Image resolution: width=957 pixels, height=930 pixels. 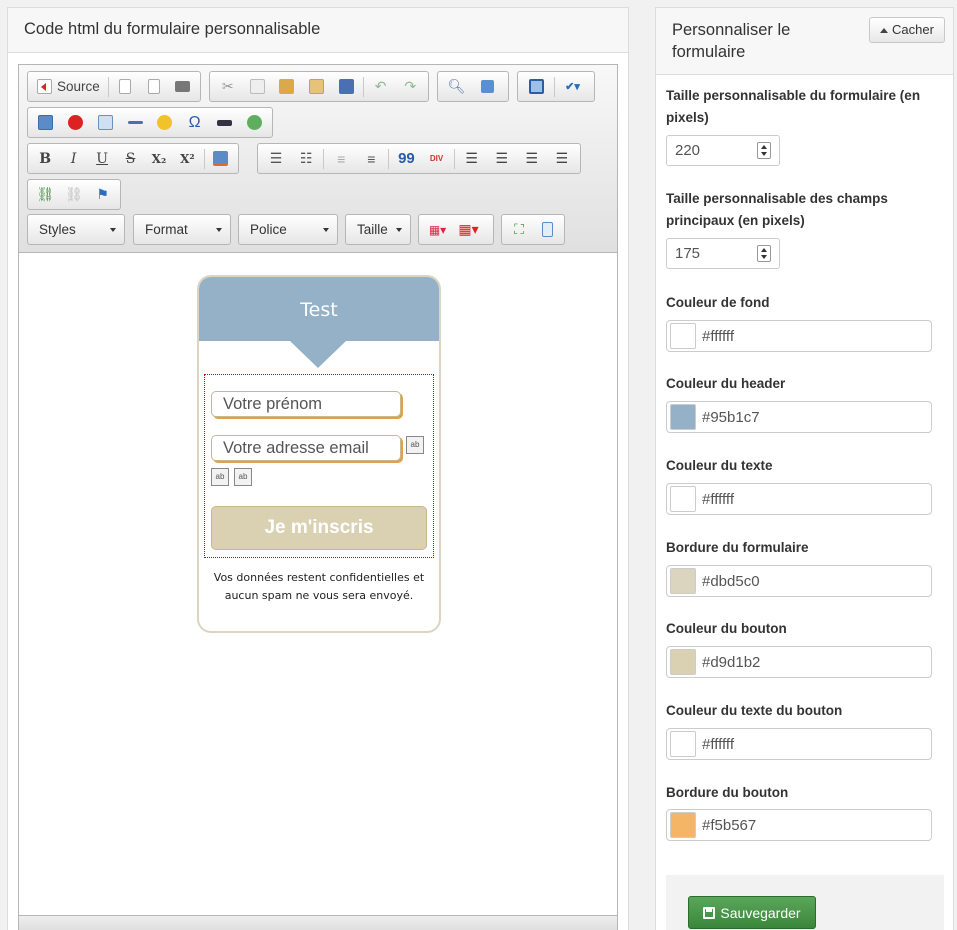 I want to click on horizontal-rule-button, so click(x=135, y=122).